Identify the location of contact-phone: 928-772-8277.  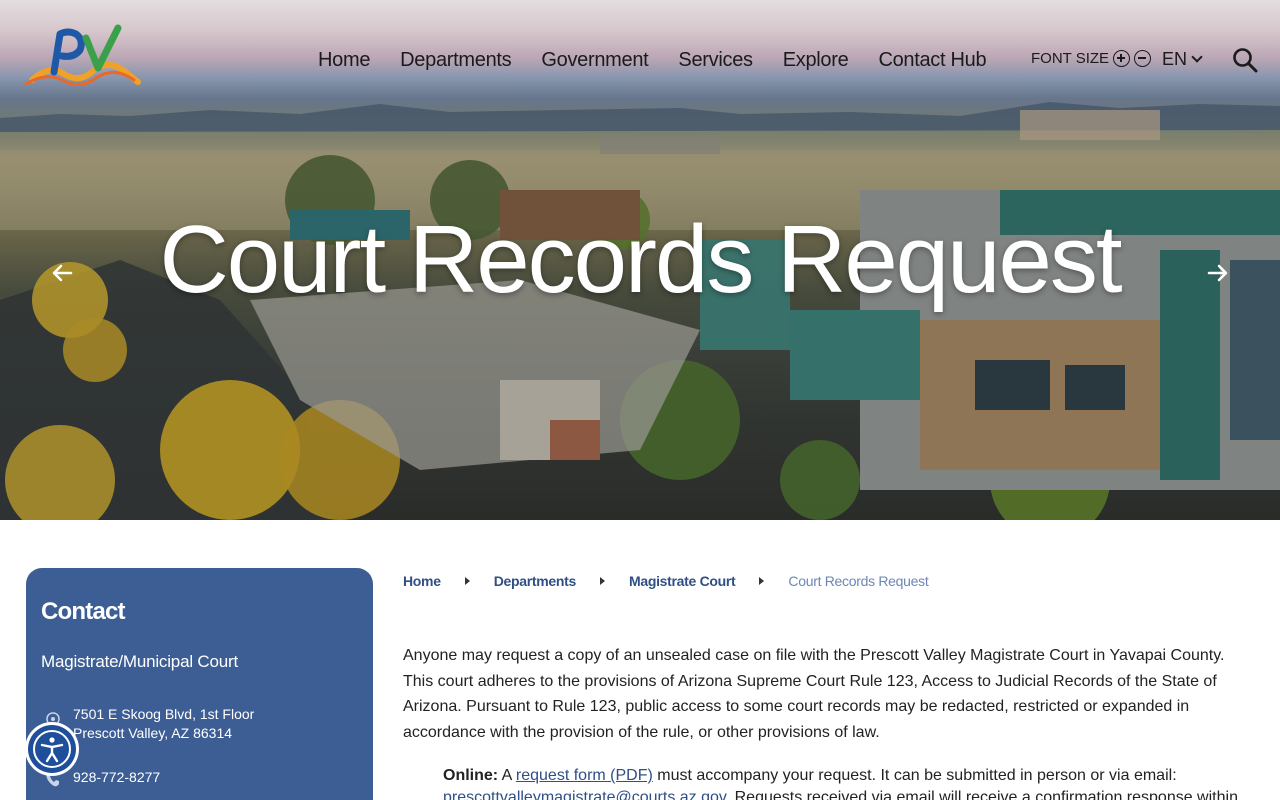
(116, 777).